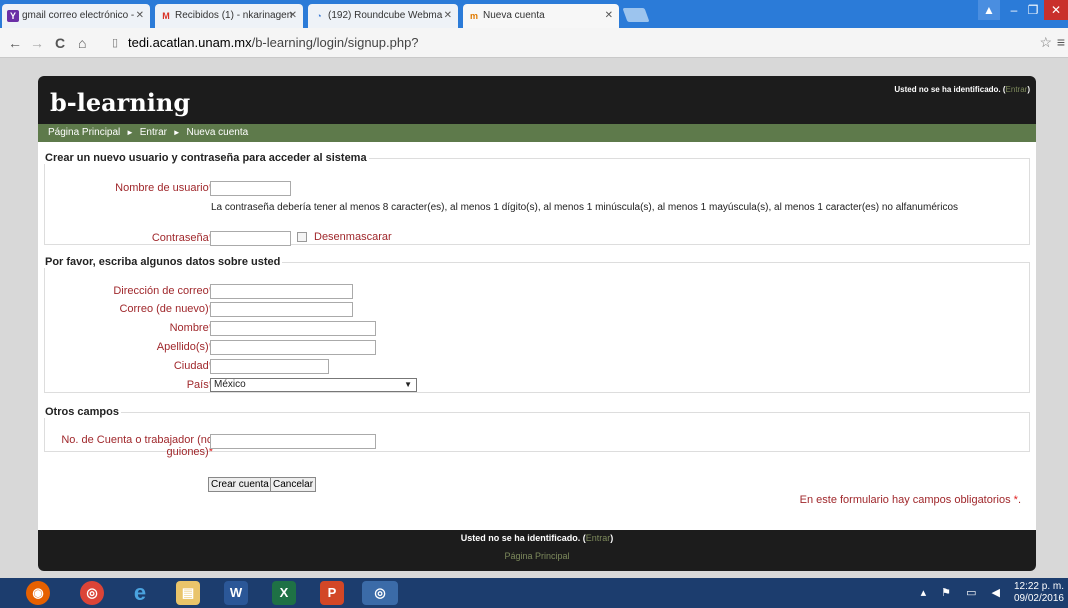 The width and height of the screenshot is (1068, 608). Describe the element at coordinates (537, 386) in the screenshot. I see `row-country: País* México ▼` at that location.